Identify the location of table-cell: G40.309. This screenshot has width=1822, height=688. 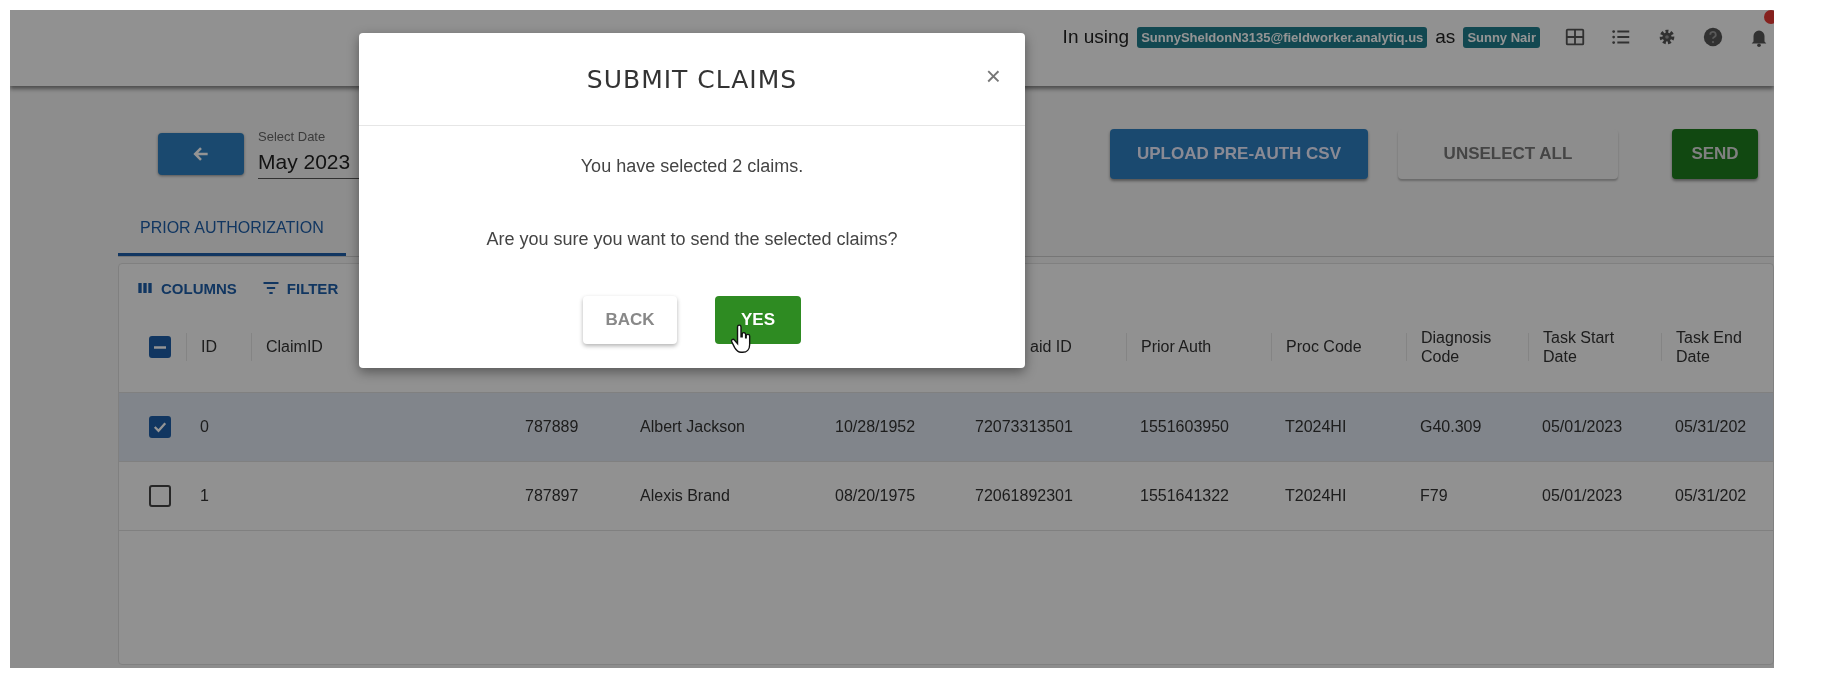
(1451, 427).